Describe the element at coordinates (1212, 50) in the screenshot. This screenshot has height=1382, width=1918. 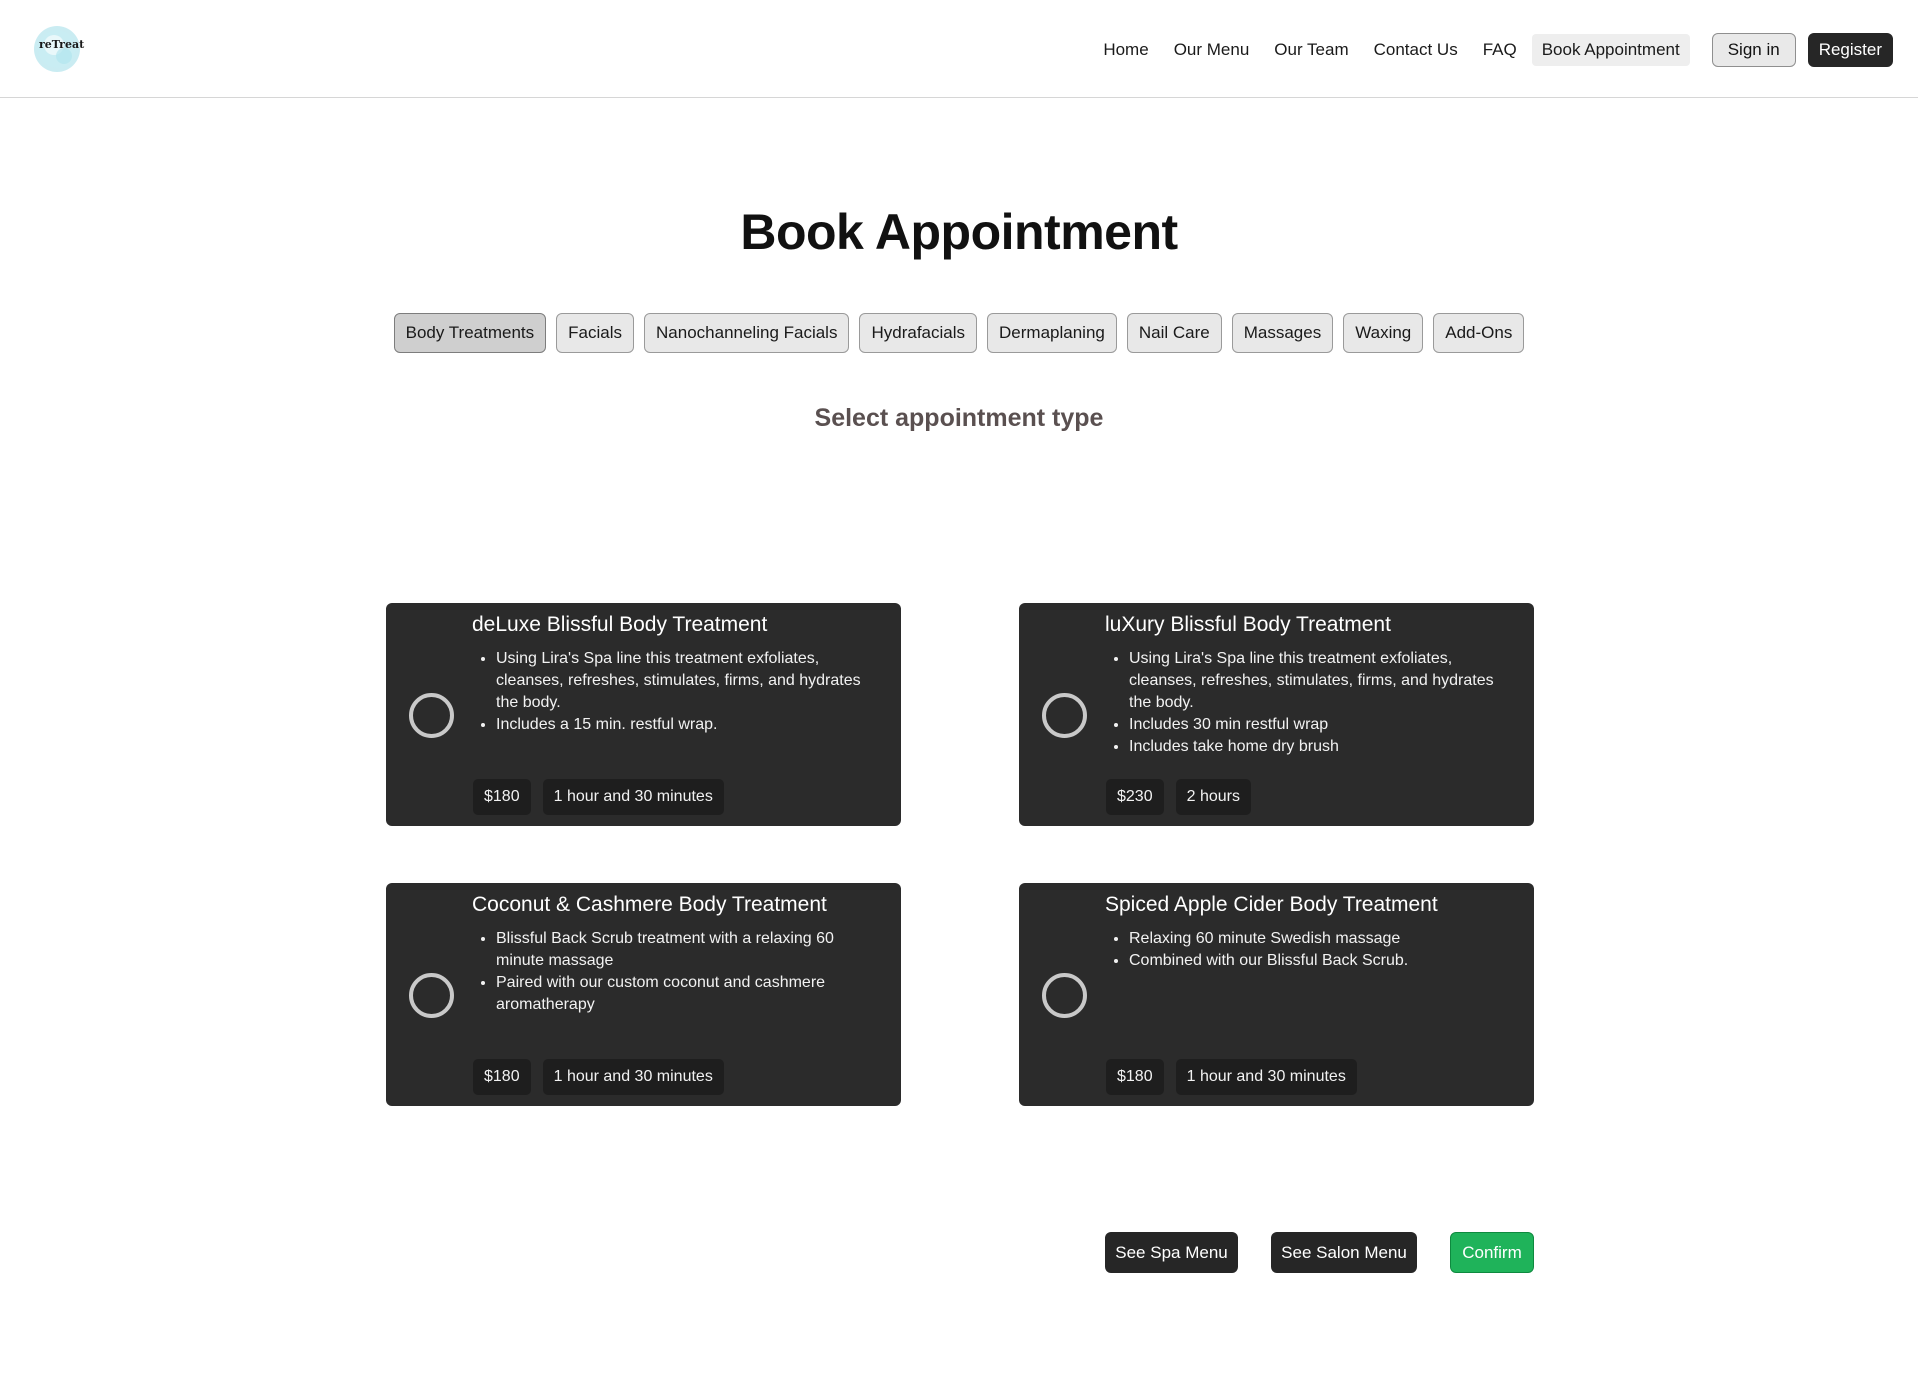
I see `nav-our-menu: Our Menu` at that location.